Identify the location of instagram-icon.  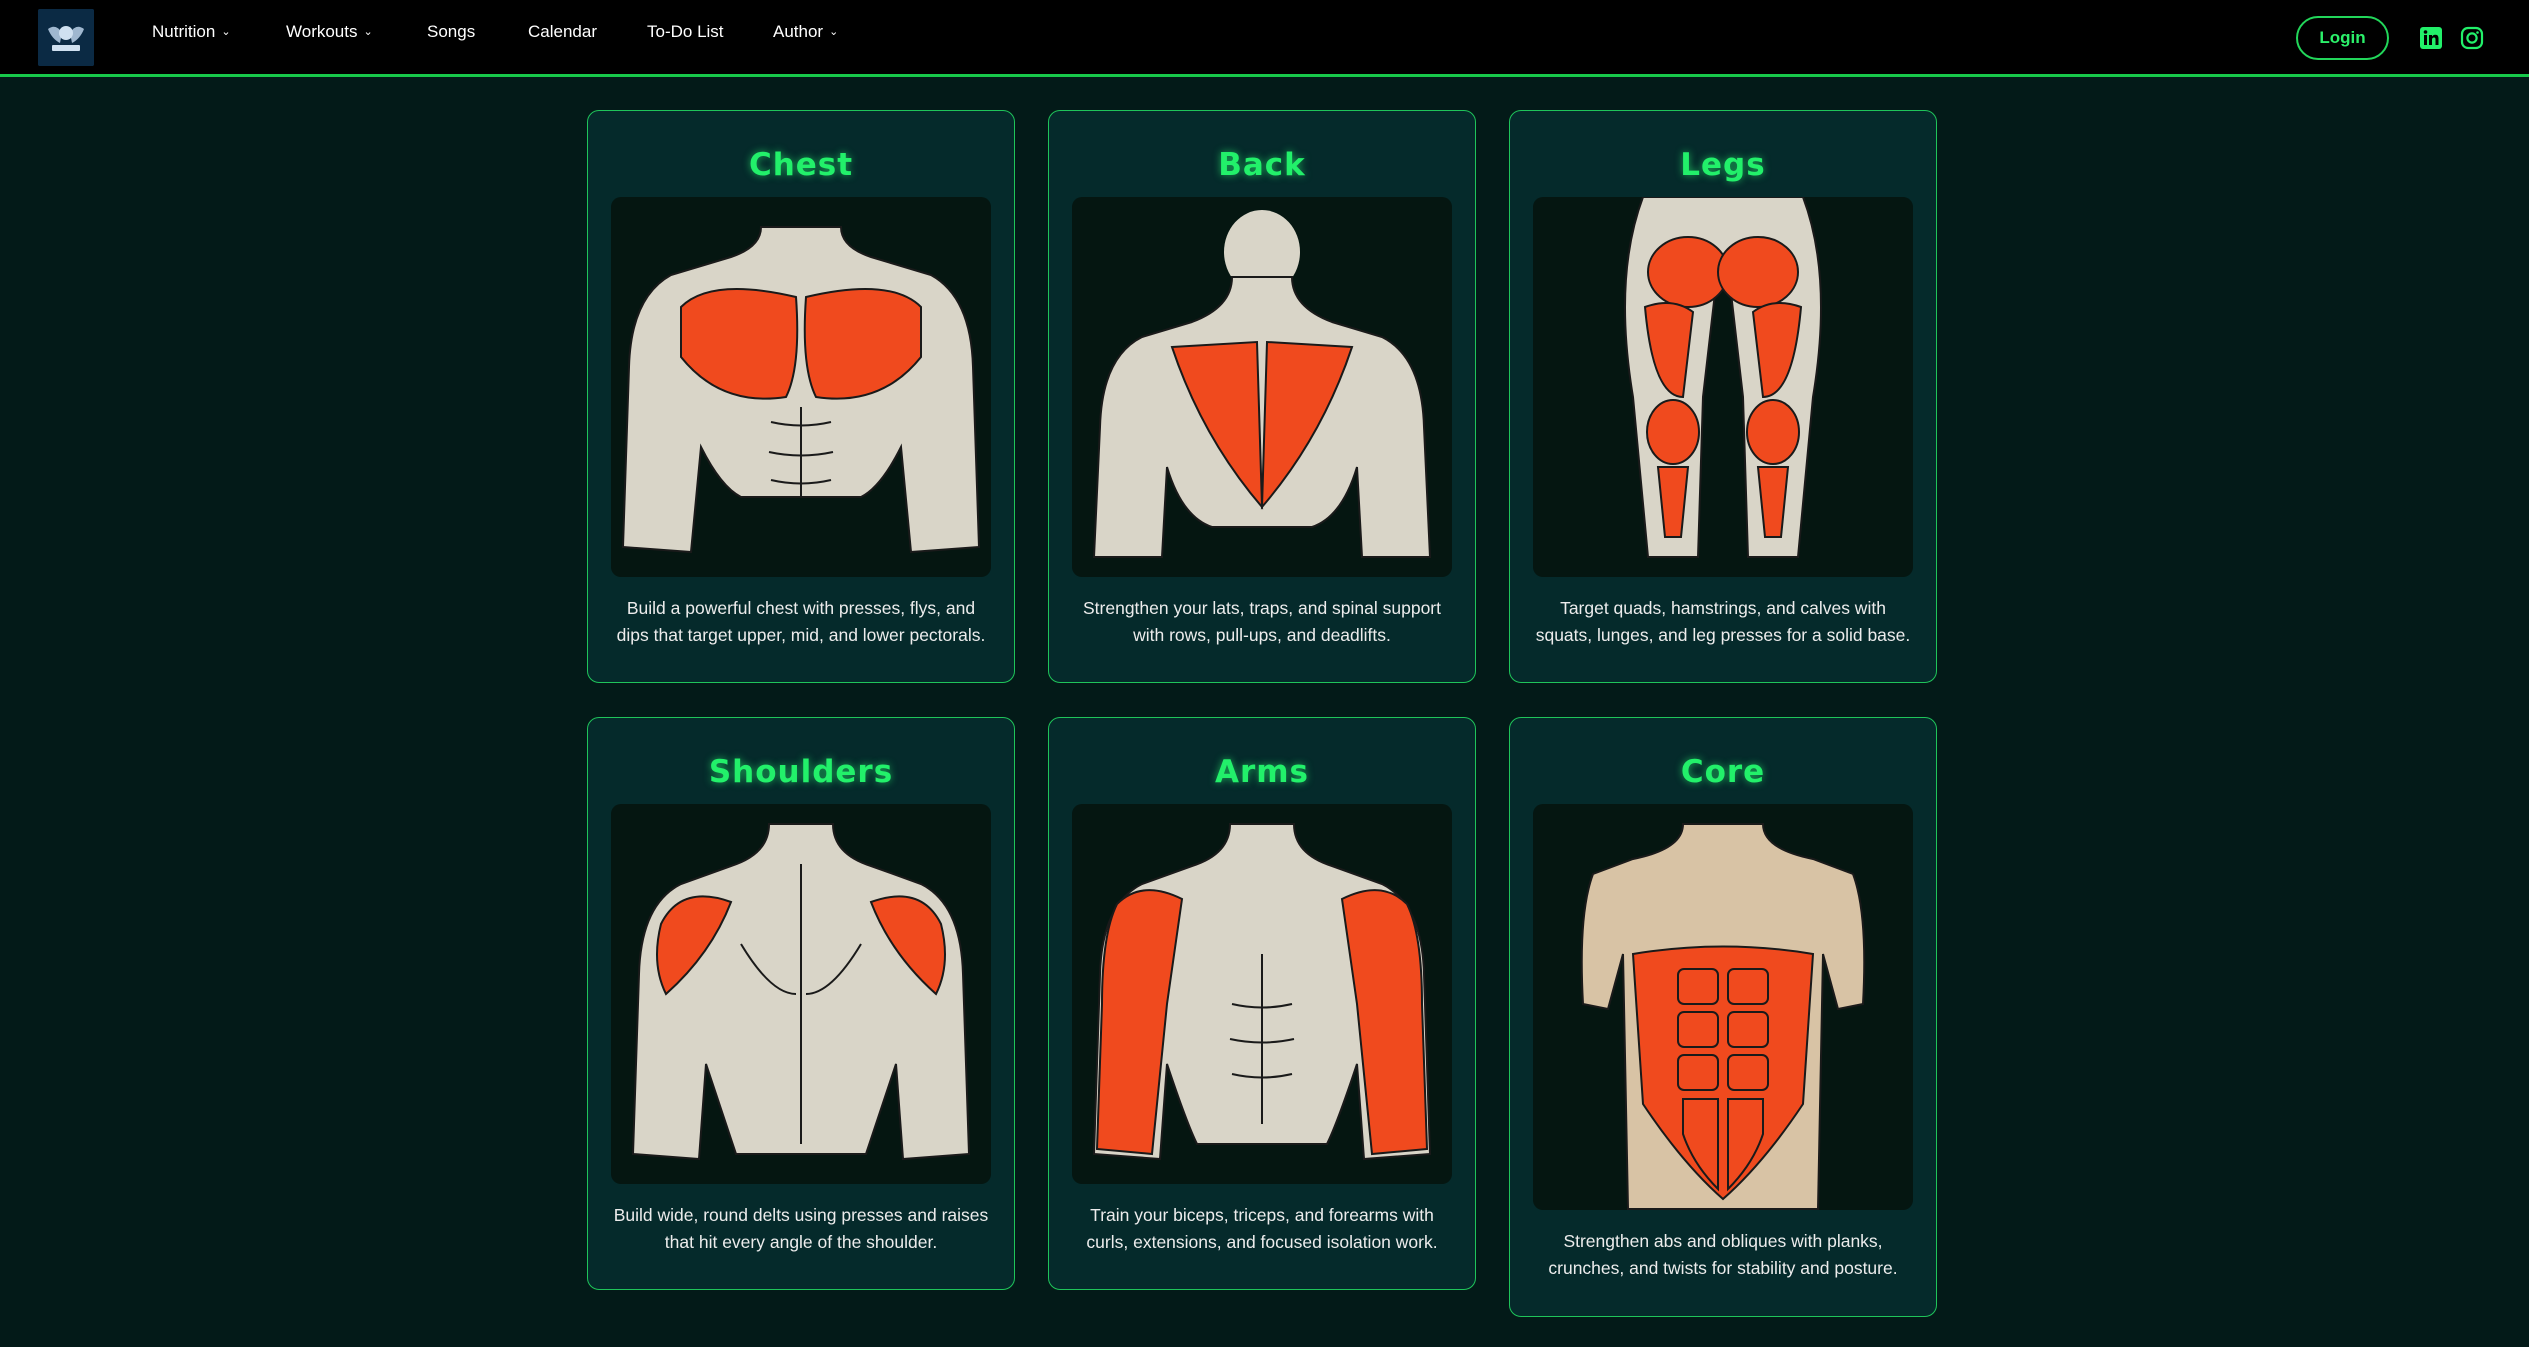
(2472, 38).